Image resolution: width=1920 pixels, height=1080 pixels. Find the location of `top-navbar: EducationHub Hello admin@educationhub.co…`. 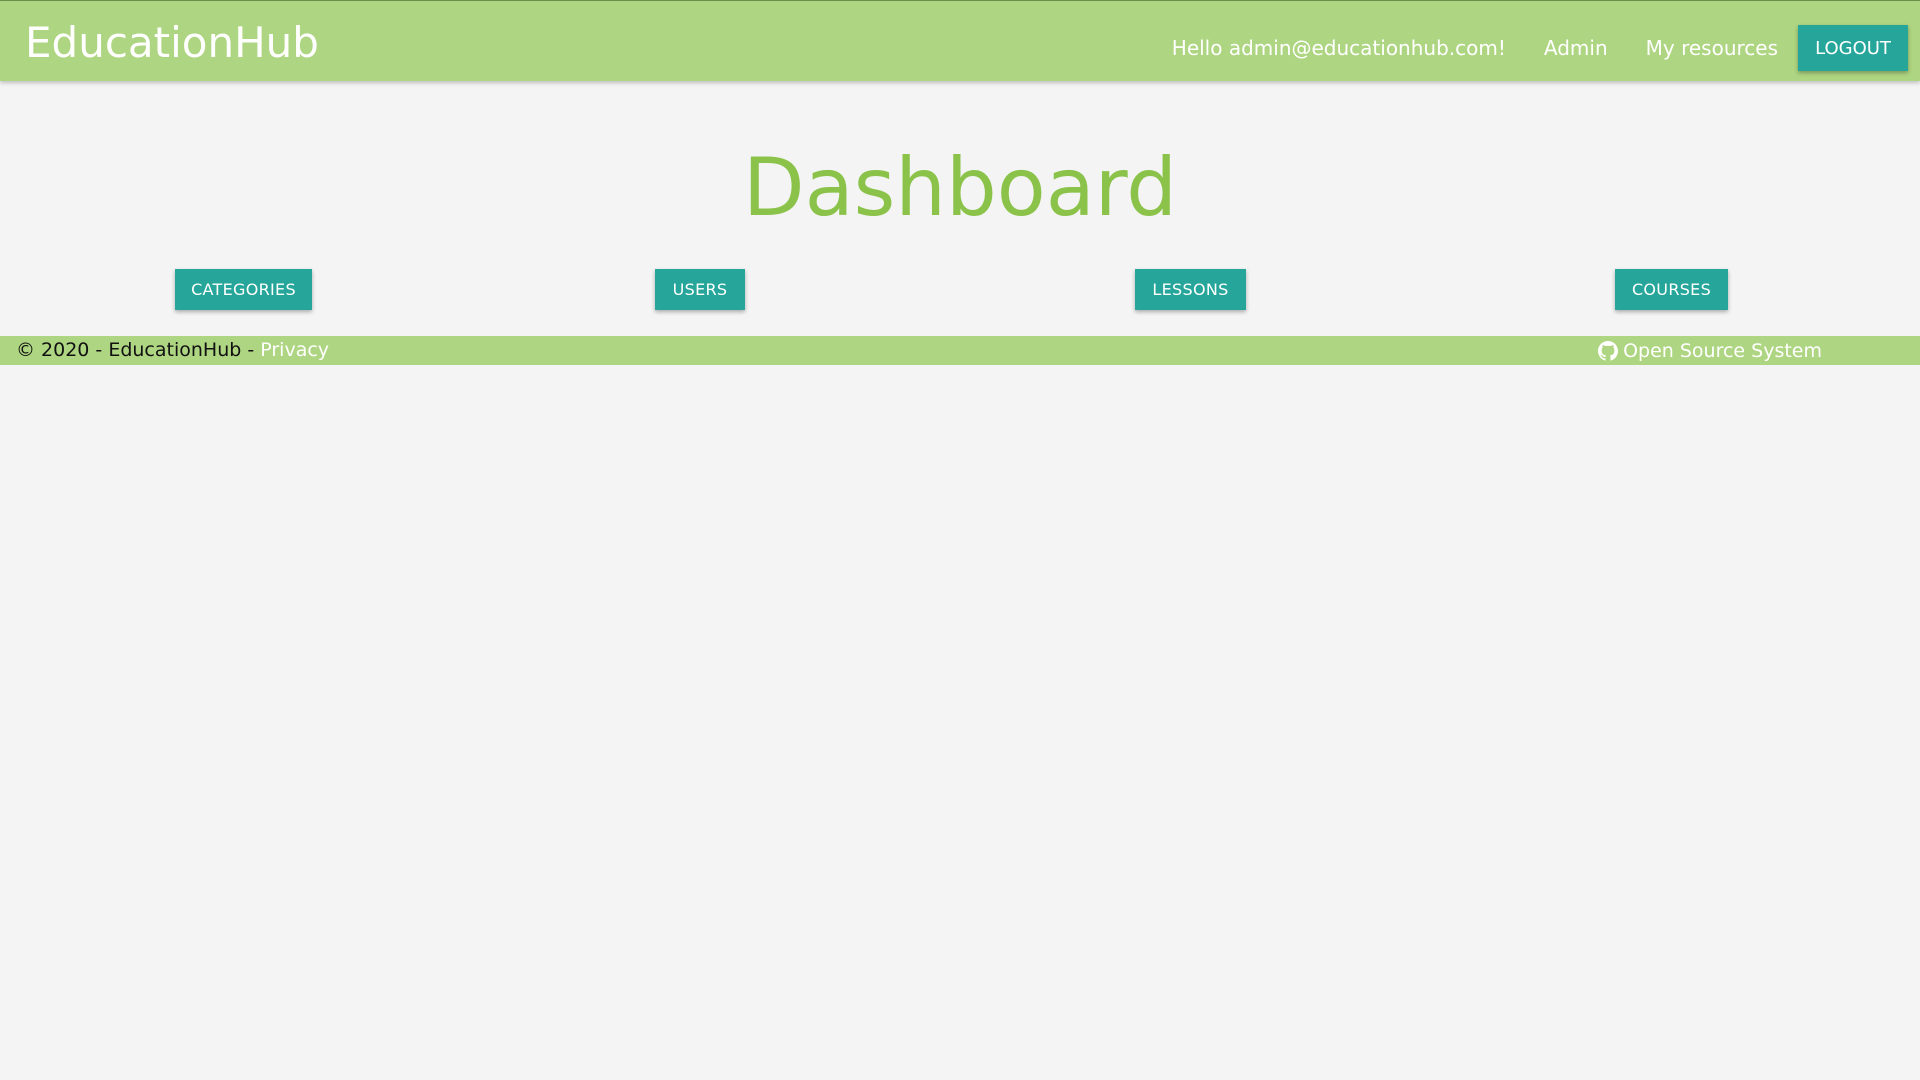

top-navbar: EducationHub Hello admin@educationhub.co… is located at coordinates (960, 40).